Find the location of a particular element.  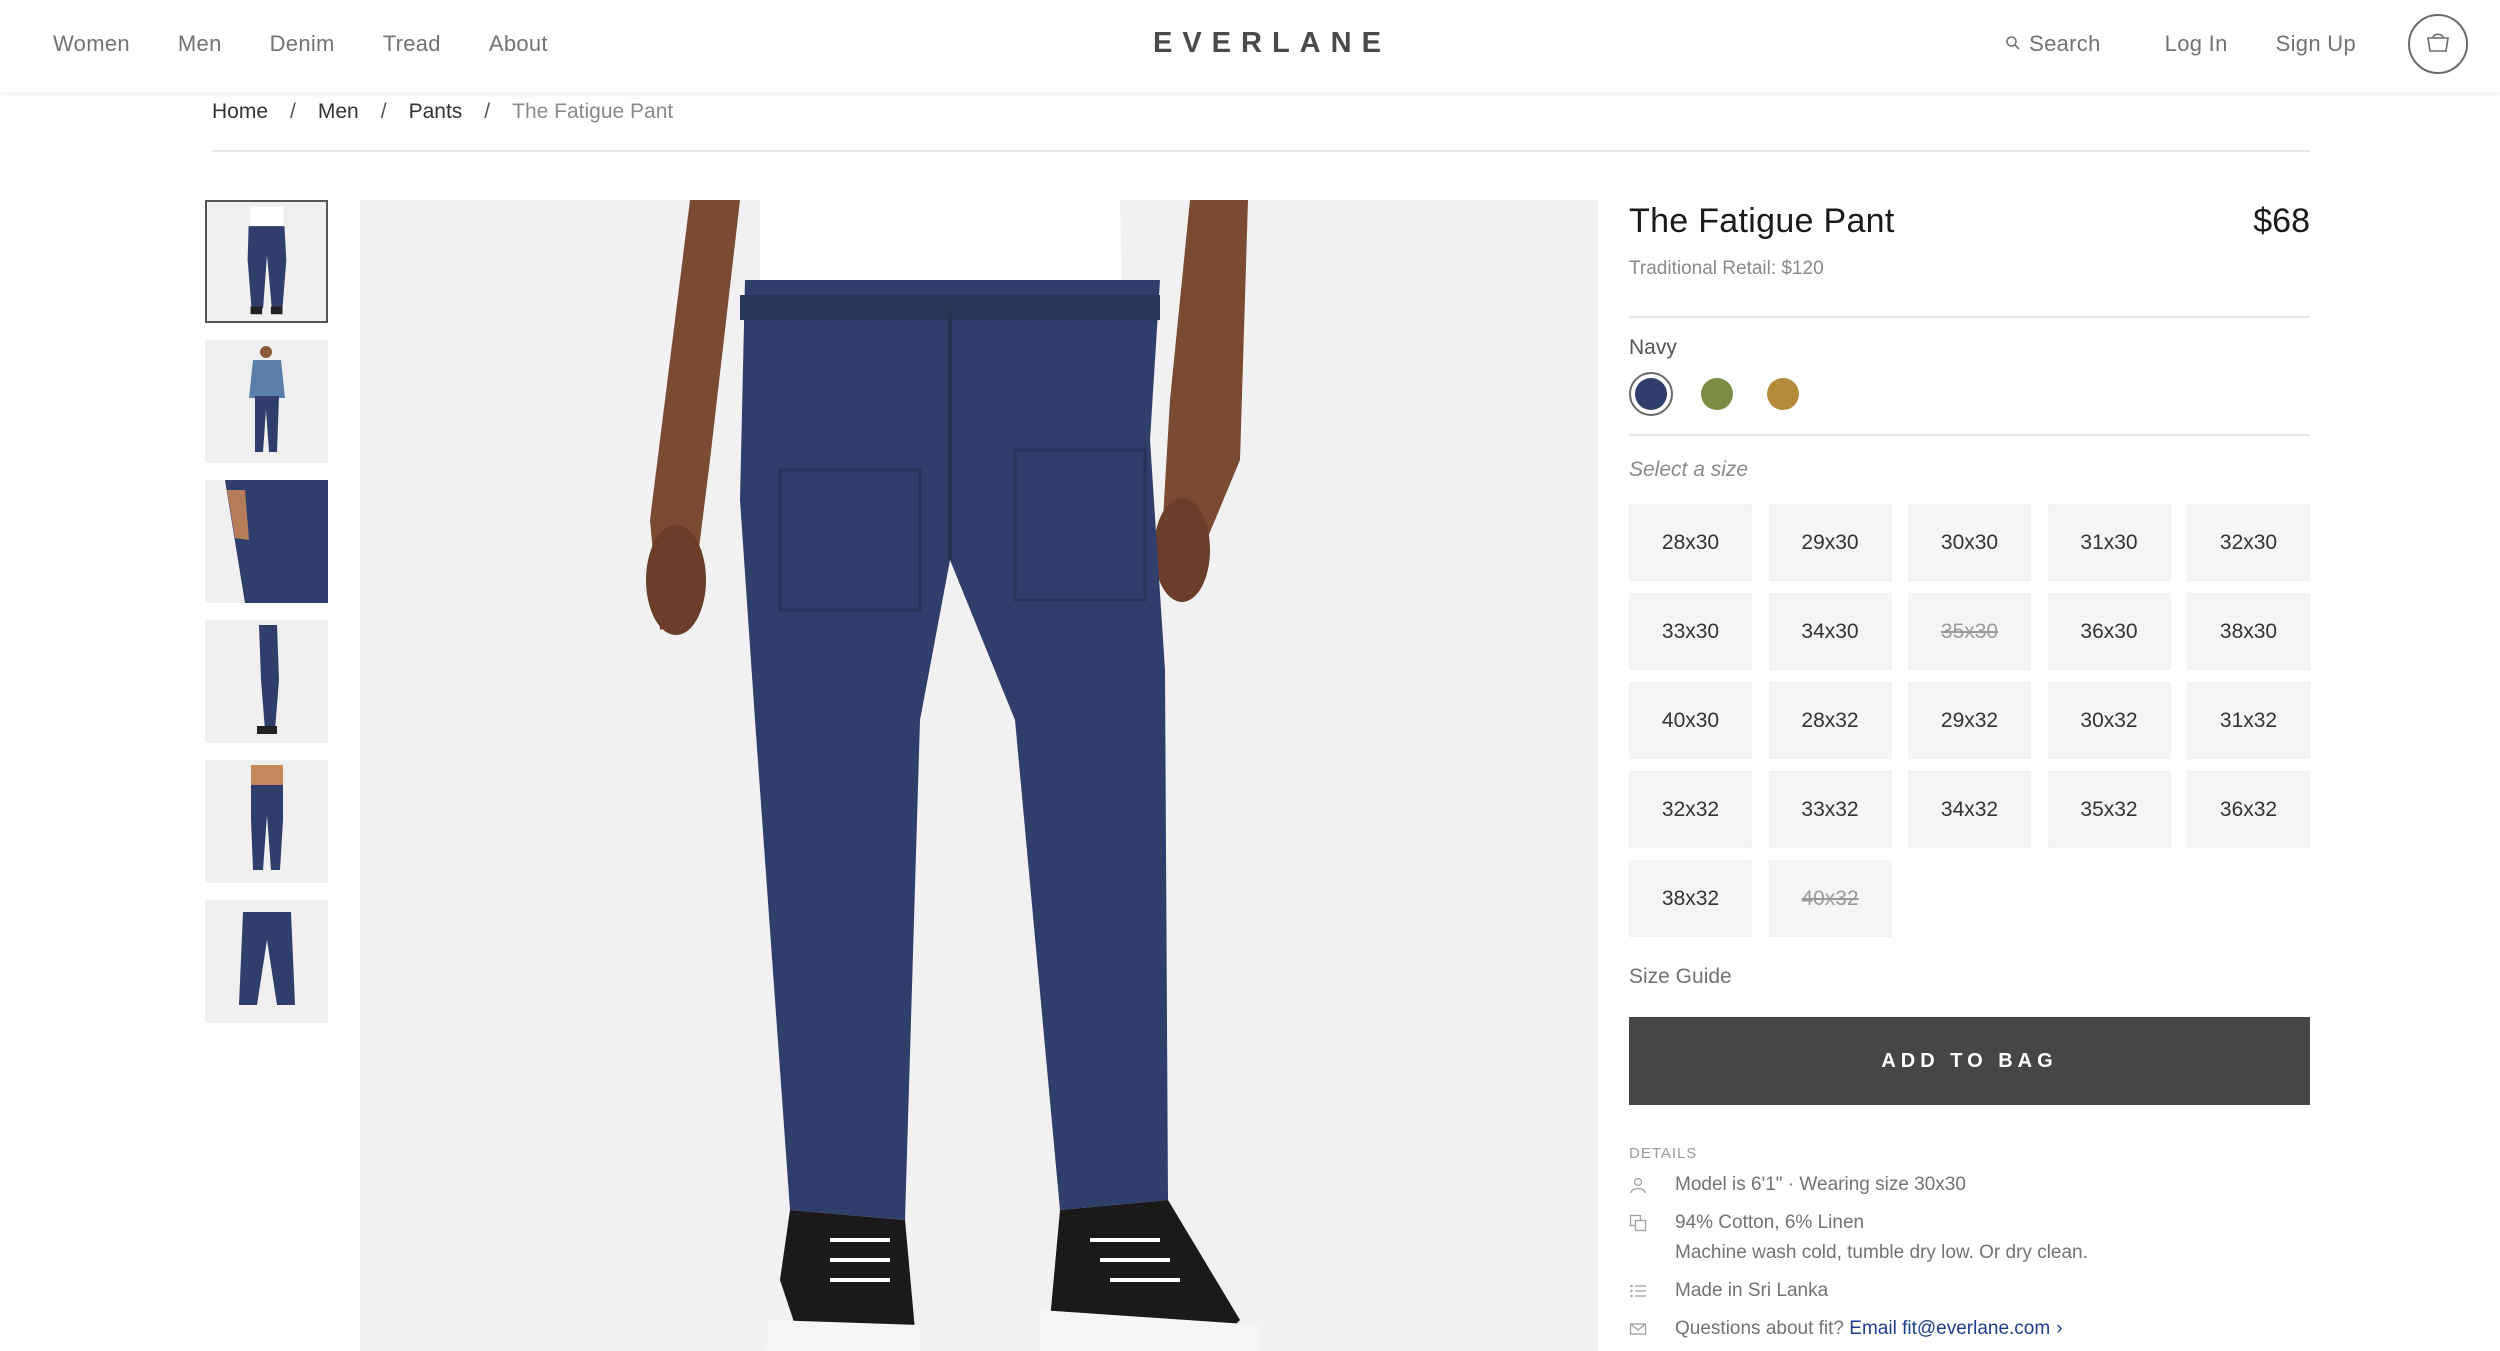

nav-denim: Denim is located at coordinates (302, 44).